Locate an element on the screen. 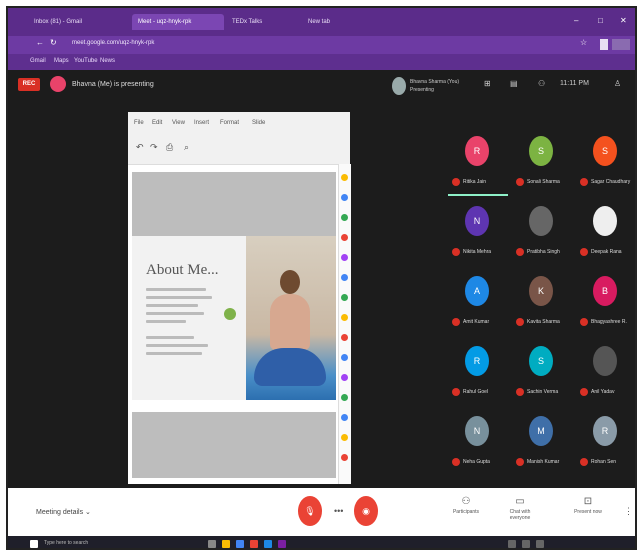  volume-icon is located at coordinates (540, 544).